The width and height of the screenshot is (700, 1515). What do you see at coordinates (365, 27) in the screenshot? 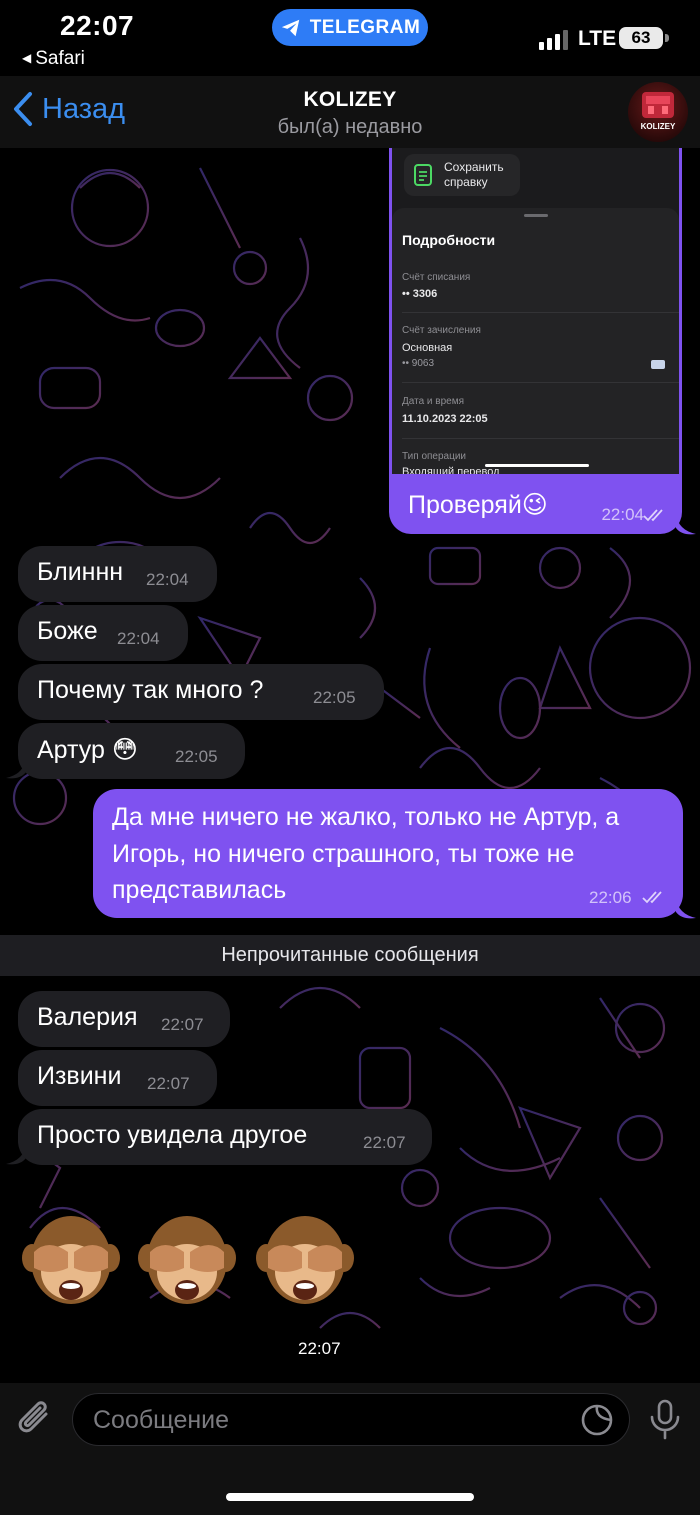
I see `app-pill-label: TELEGRAM` at bounding box center [365, 27].